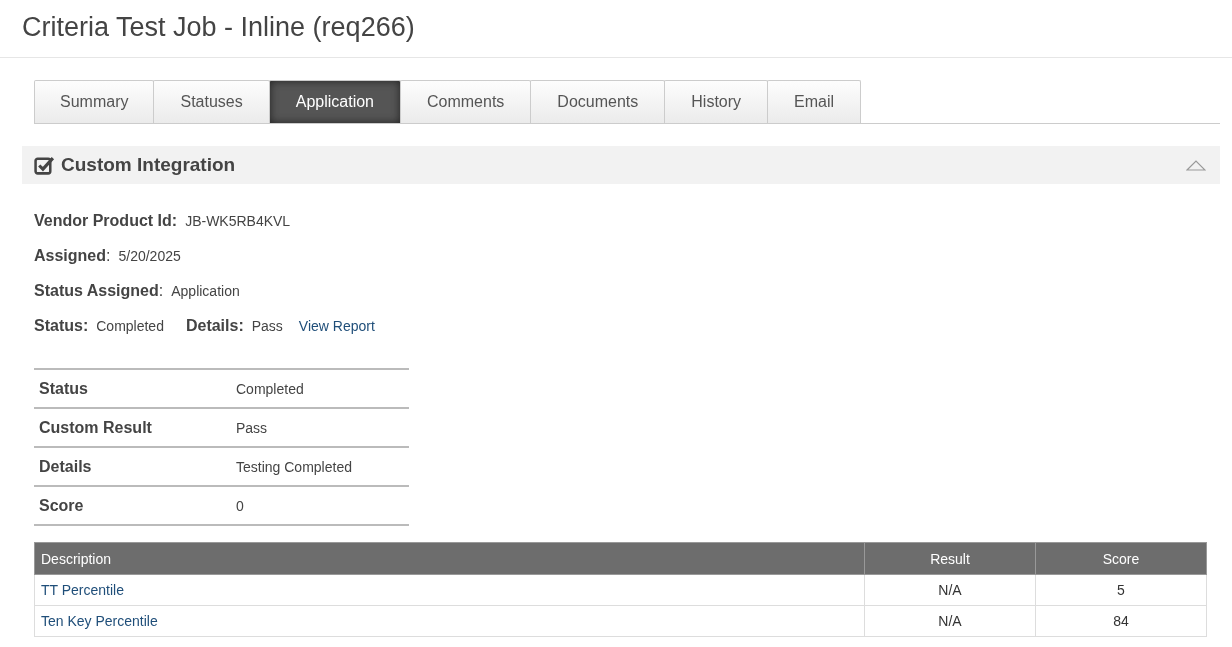  I want to click on section-header: Custom Integration, so click(621, 165).